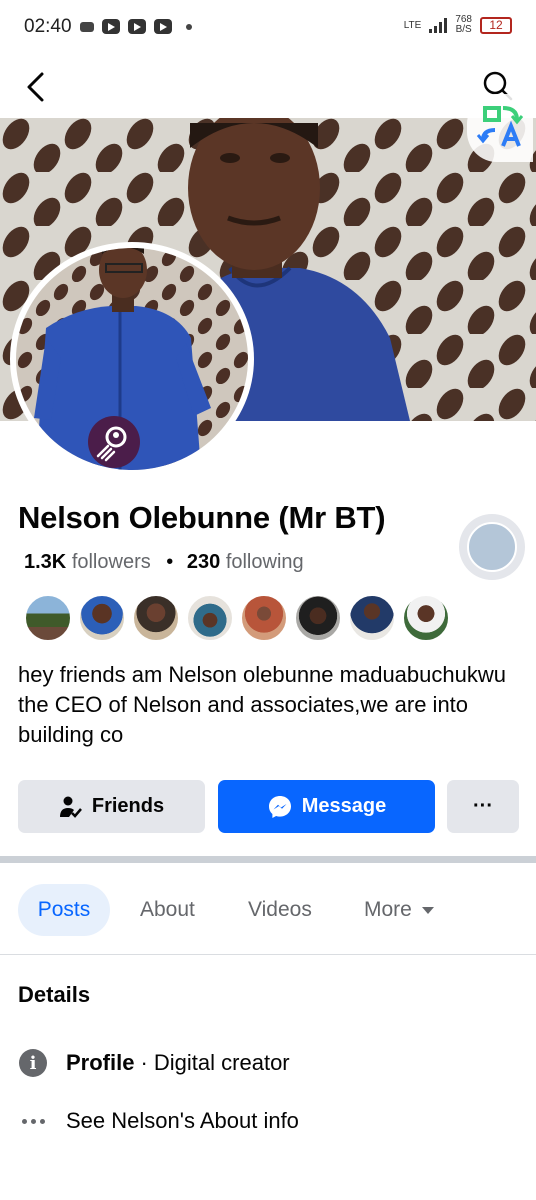  What do you see at coordinates (100, 1062) in the screenshot?
I see `profile-label: Profile` at bounding box center [100, 1062].